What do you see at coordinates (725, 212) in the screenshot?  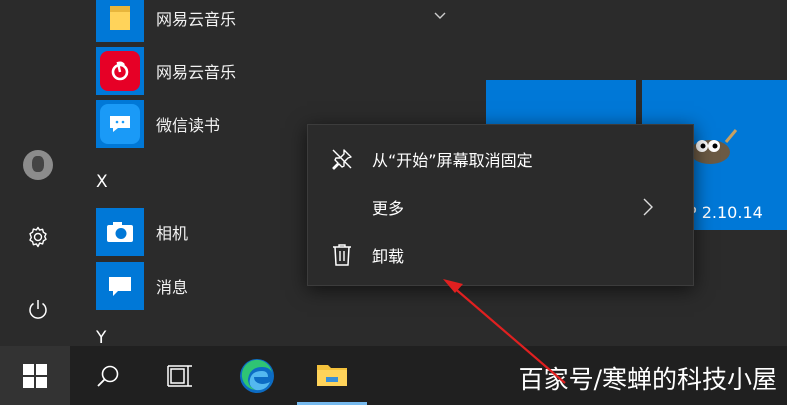 I see `tile-label: P 2.10.14` at bounding box center [725, 212].